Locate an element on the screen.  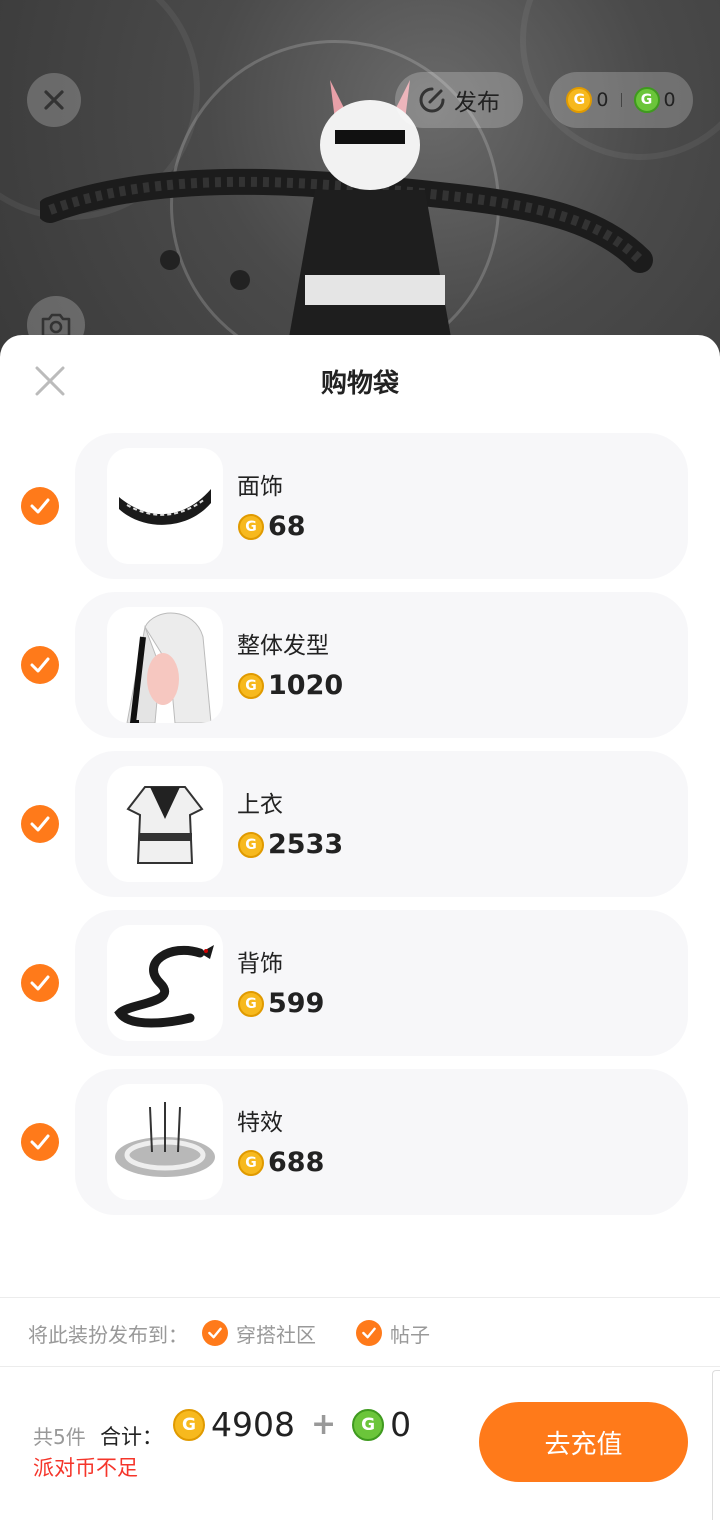
publish-button: 发布 is located at coordinates (459, 100).